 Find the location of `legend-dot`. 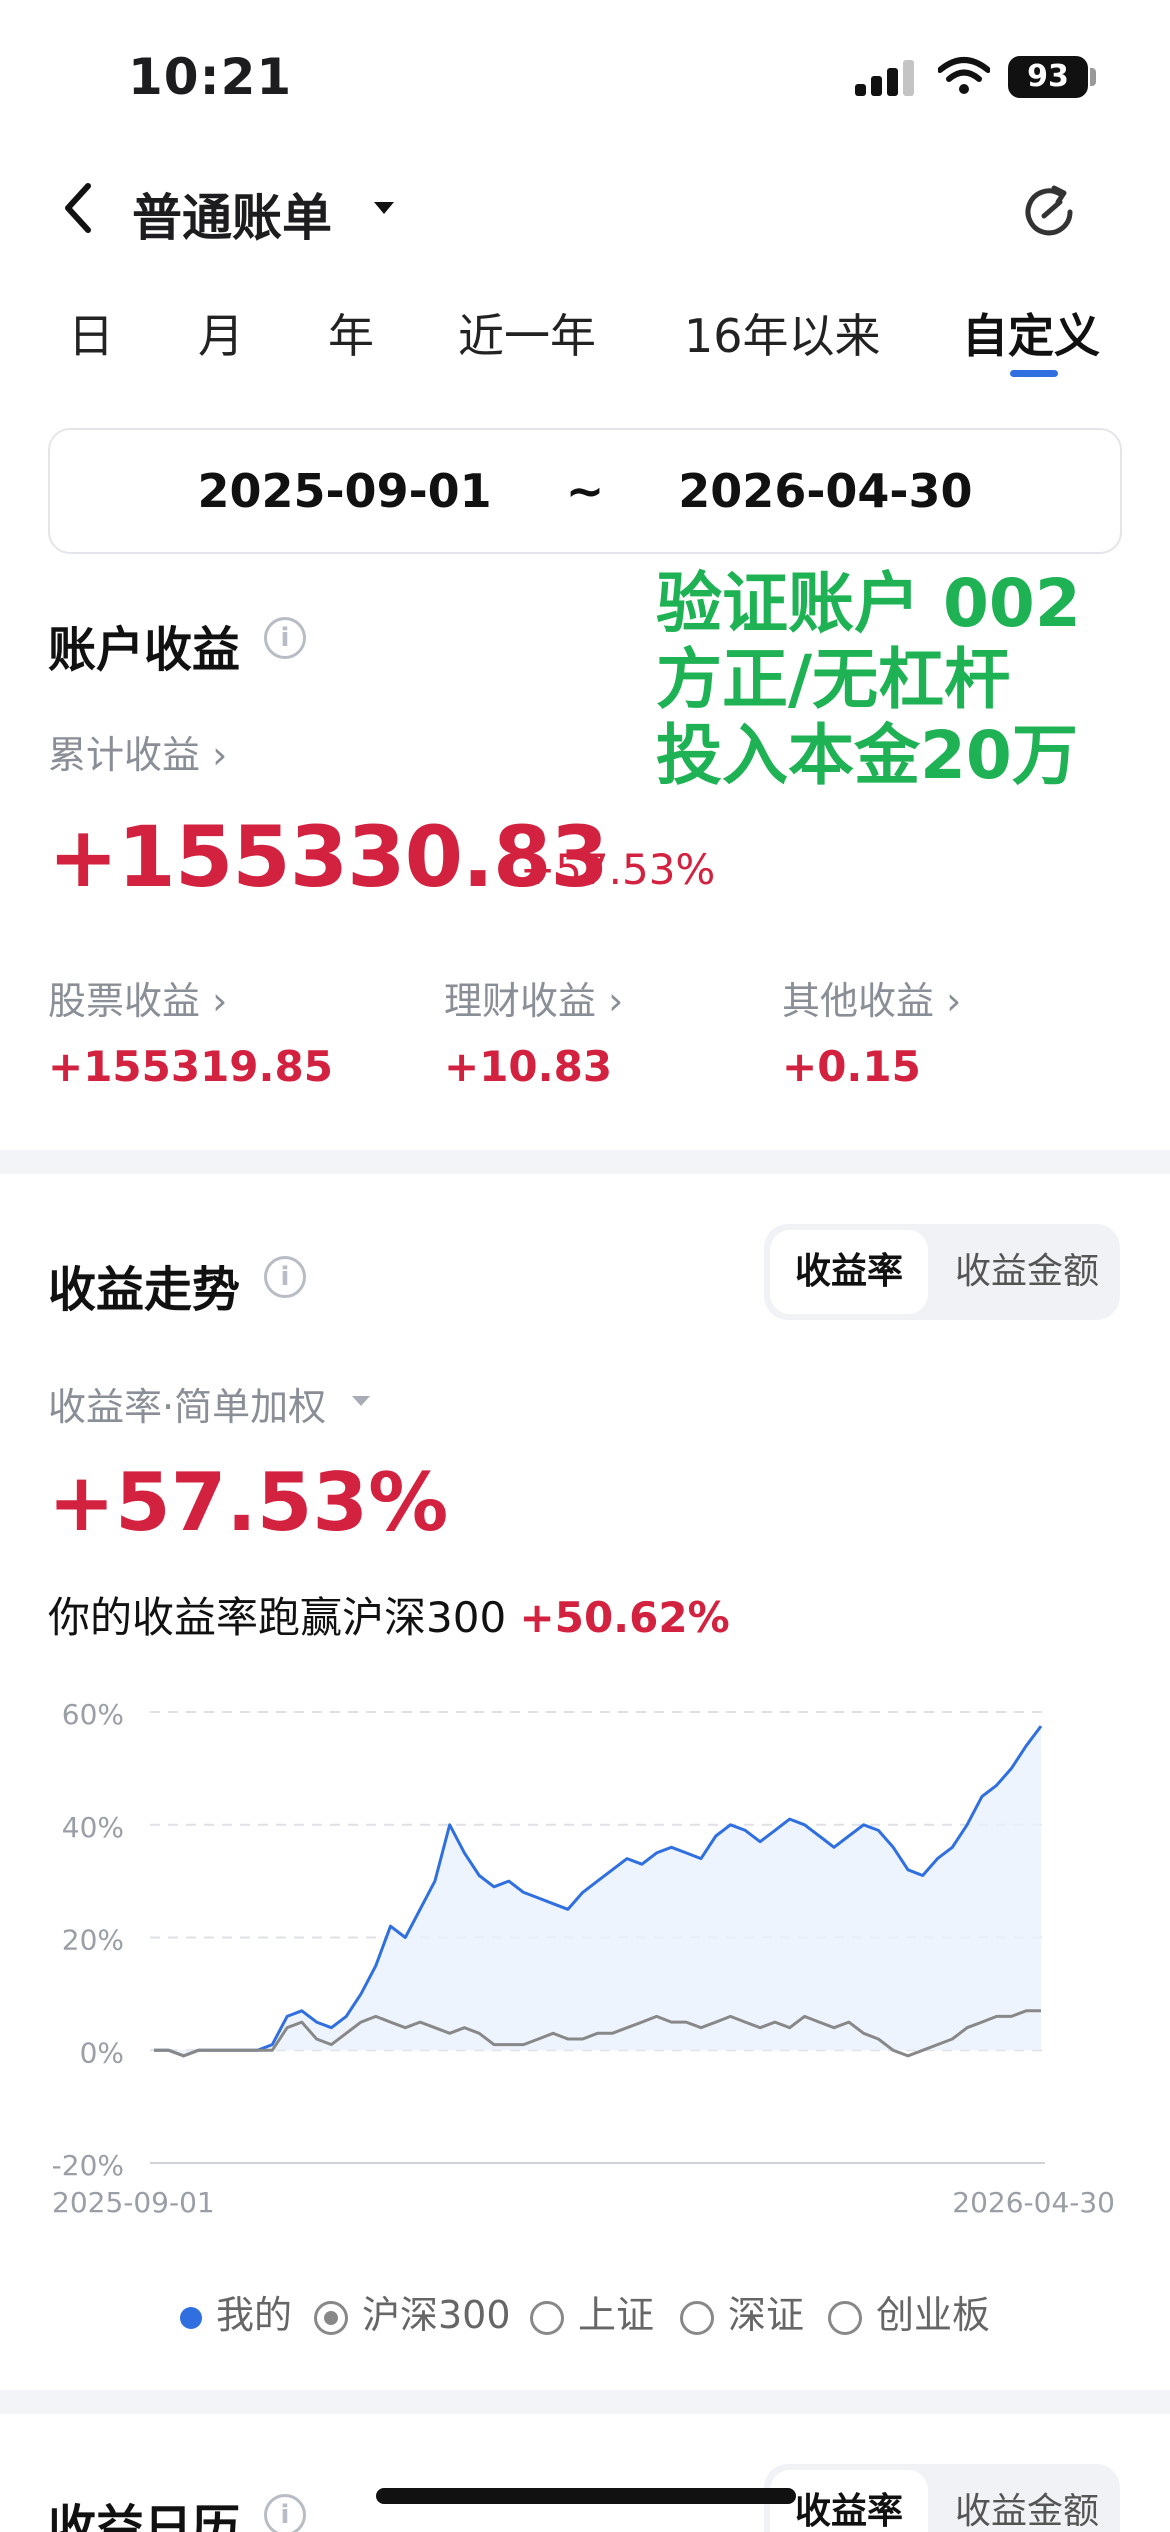

legend-dot is located at coordinates (191, 2317).